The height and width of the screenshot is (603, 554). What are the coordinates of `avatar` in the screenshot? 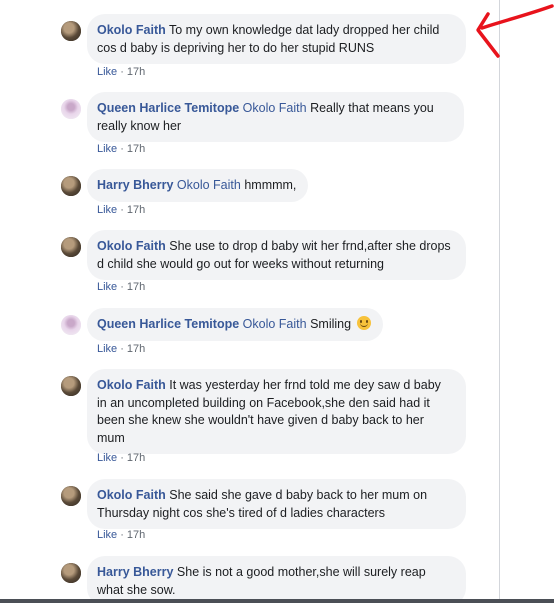 It's located at (71, 573).